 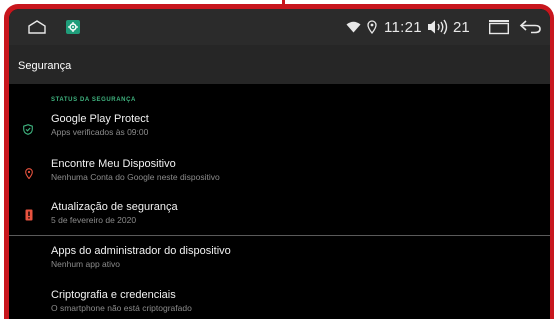 I want to click on item-title: Criptografia e credenciais, so click(x=113, y=295).